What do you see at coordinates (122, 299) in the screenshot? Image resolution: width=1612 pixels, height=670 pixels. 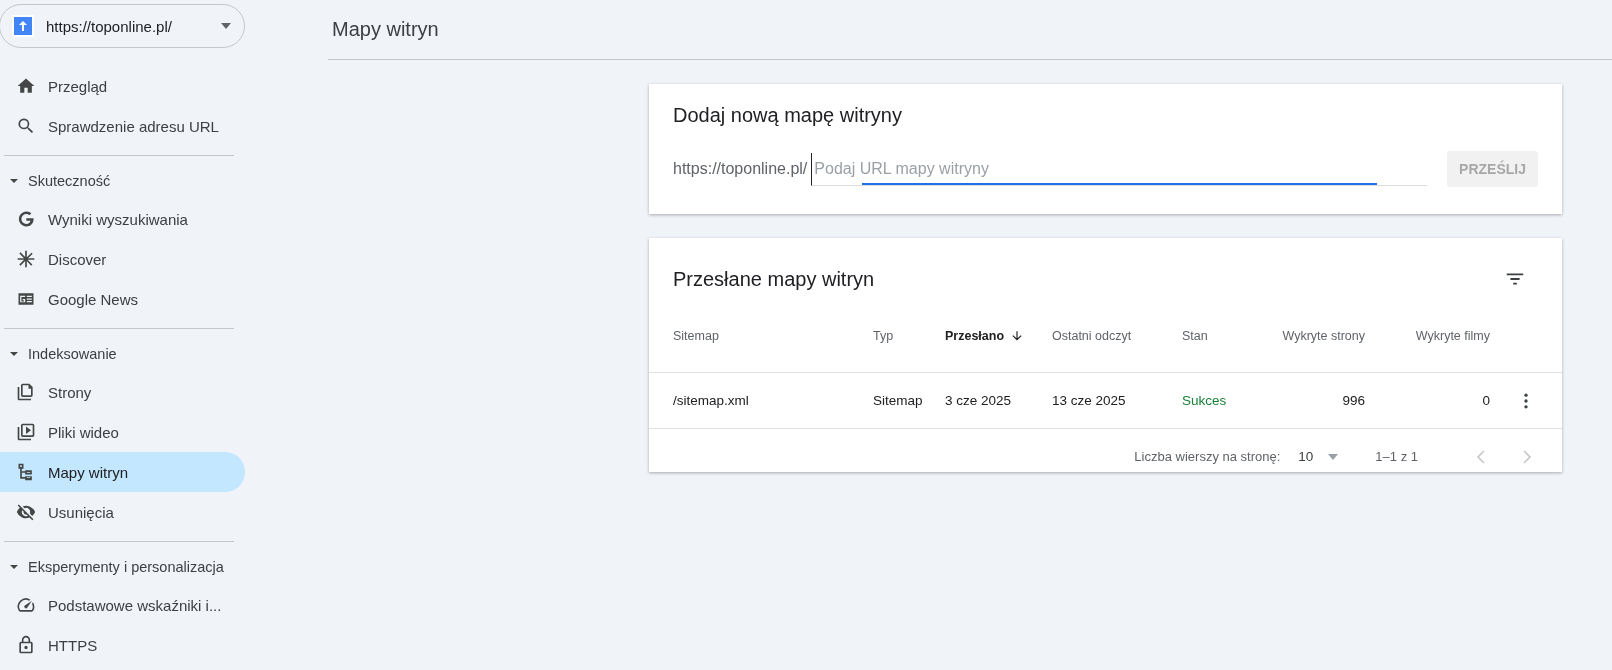 I see `sidebar-item: Google News` at bounding box center [122, 299].